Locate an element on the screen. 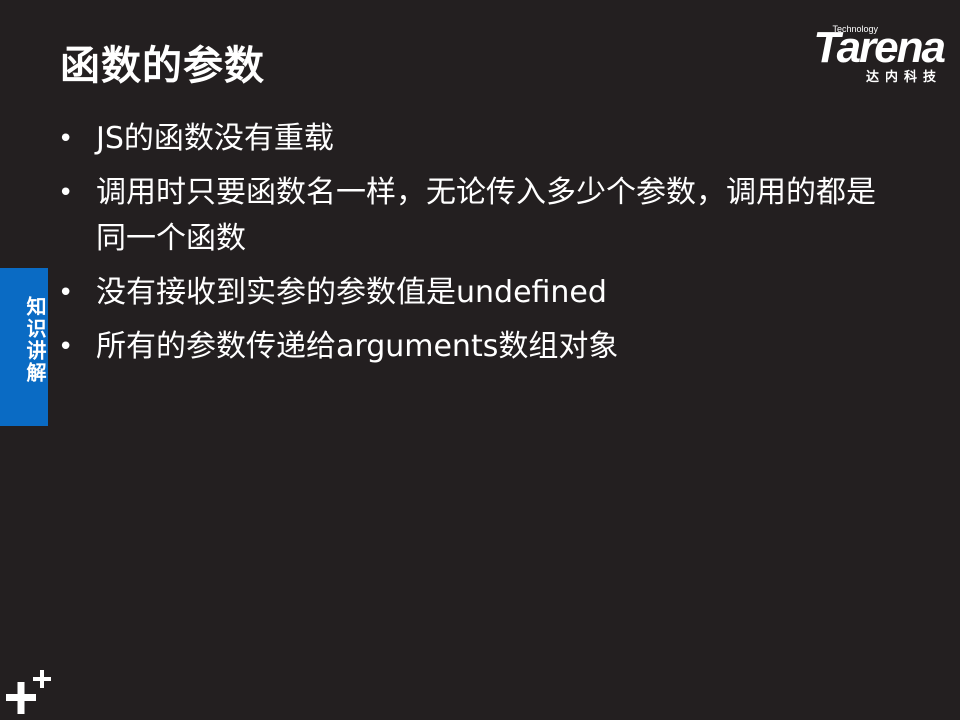 This screenshot has width=960, height=720. logo-chinese-name: 达内科技 is located at coordinates (903, 77).